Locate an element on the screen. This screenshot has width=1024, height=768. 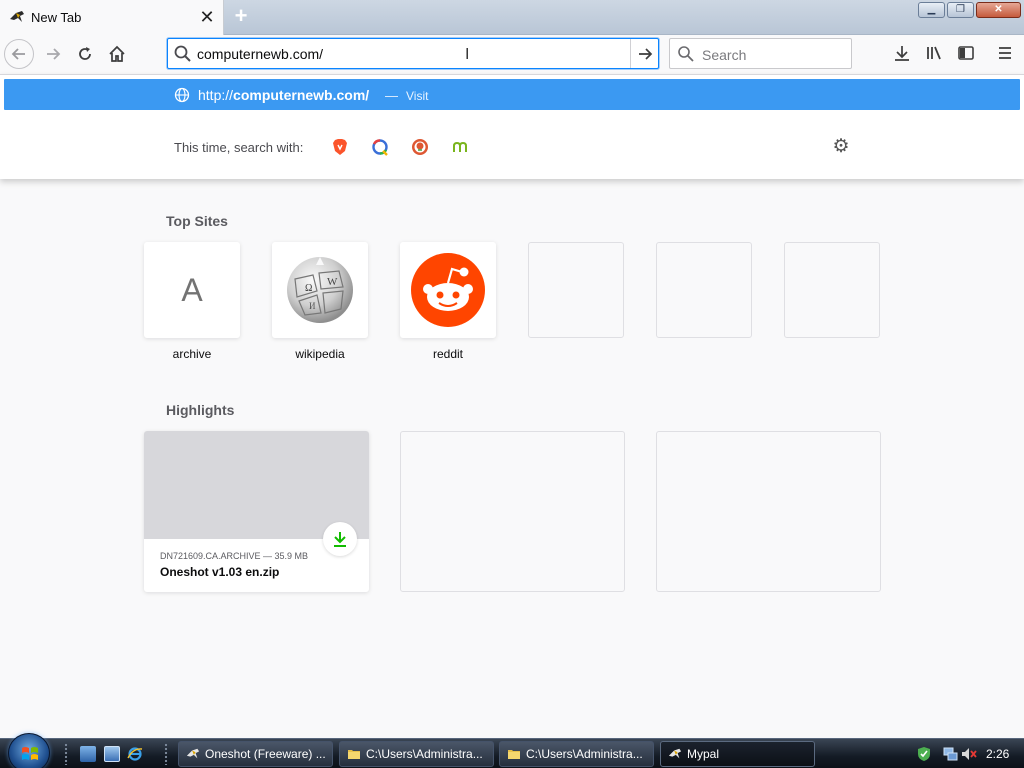
minimize-button: ▁ is located at coordinates (931, 10).